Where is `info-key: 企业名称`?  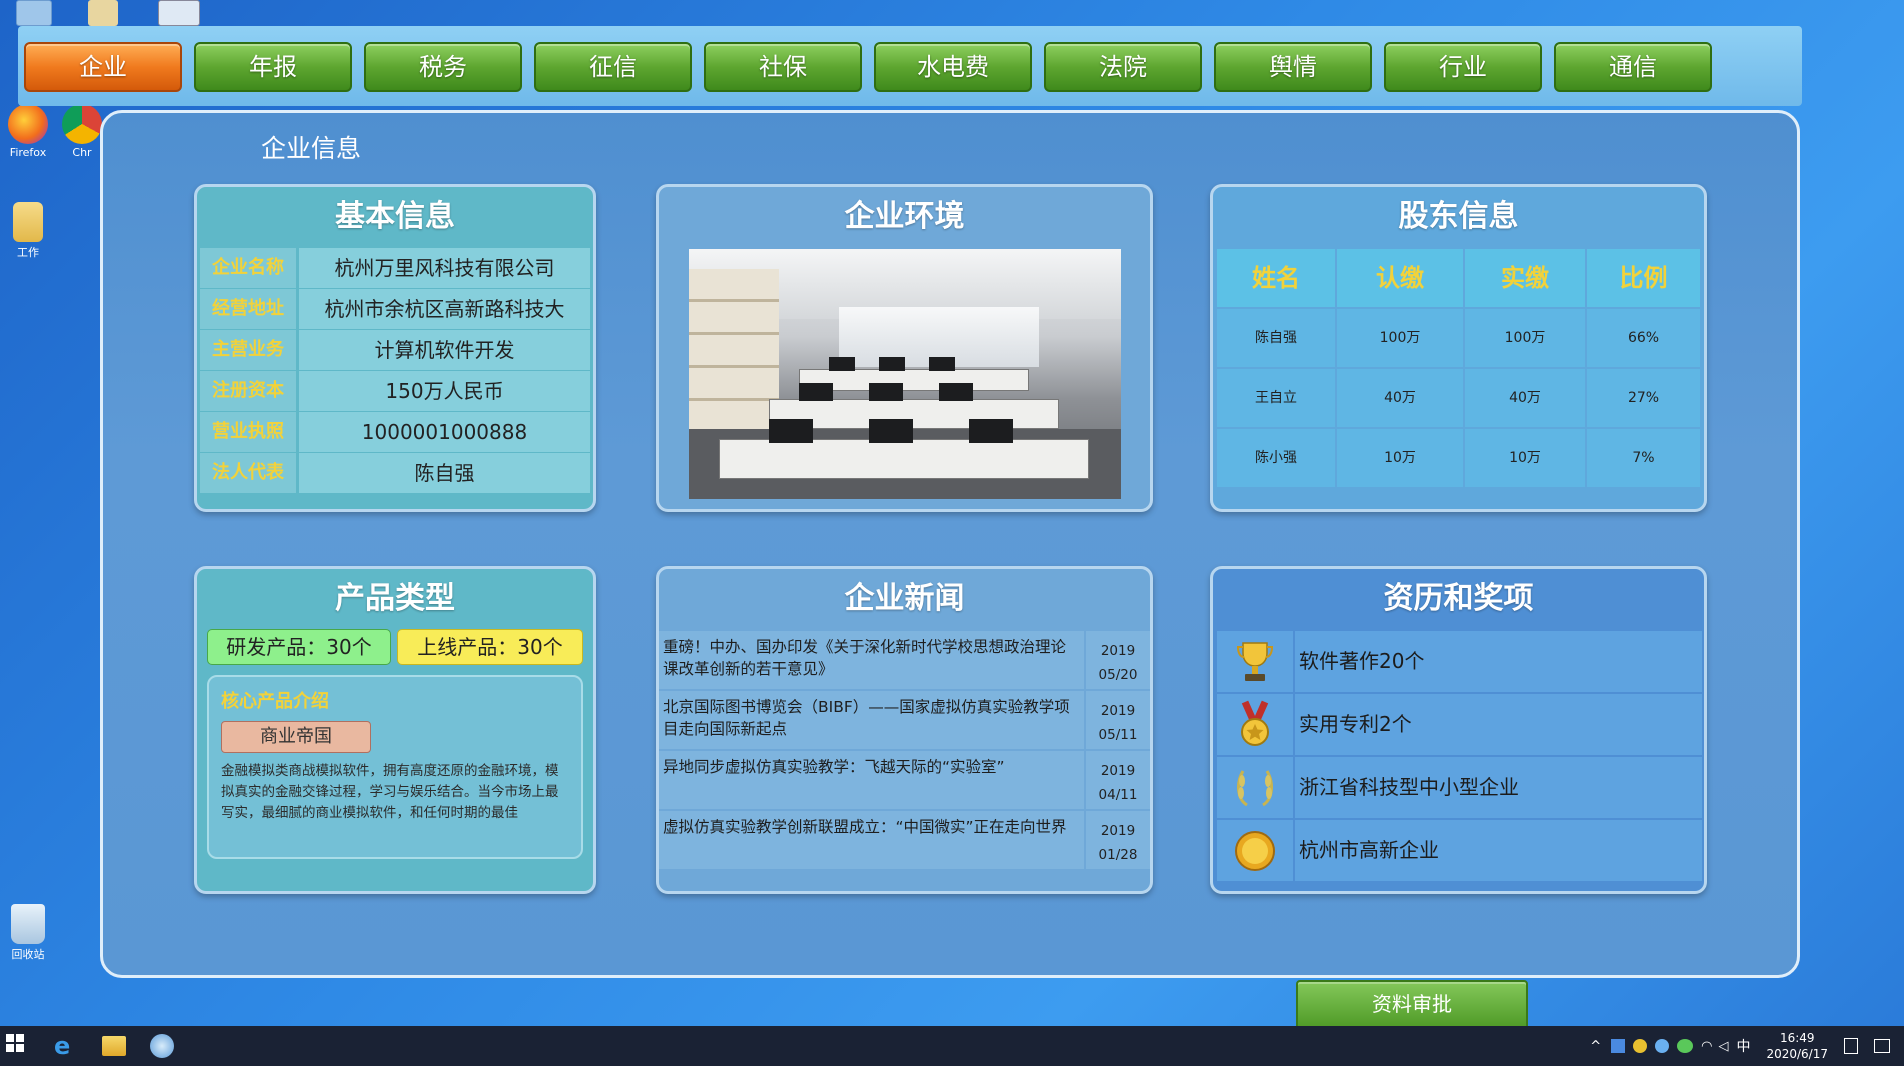 info-key: 企业名称 is located at coordinates (248, 268).